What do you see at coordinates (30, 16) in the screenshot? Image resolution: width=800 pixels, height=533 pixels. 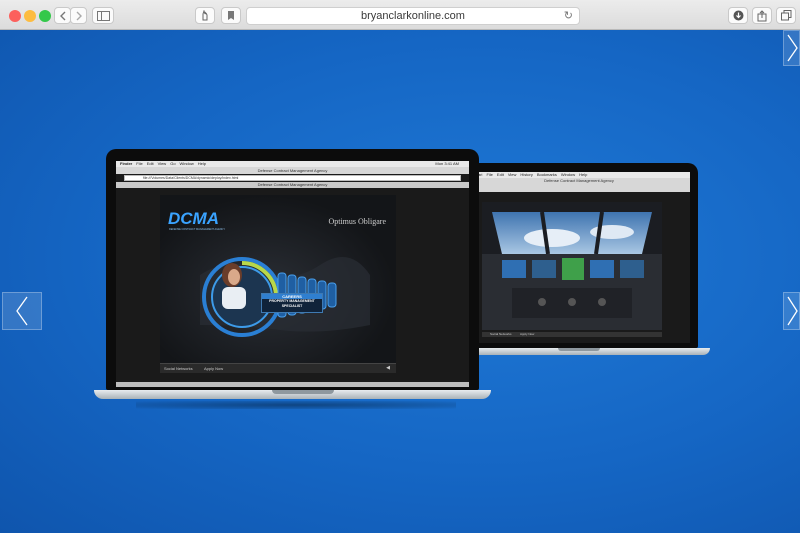 I see `minimize-window-button` at bounding box center [30, 16].